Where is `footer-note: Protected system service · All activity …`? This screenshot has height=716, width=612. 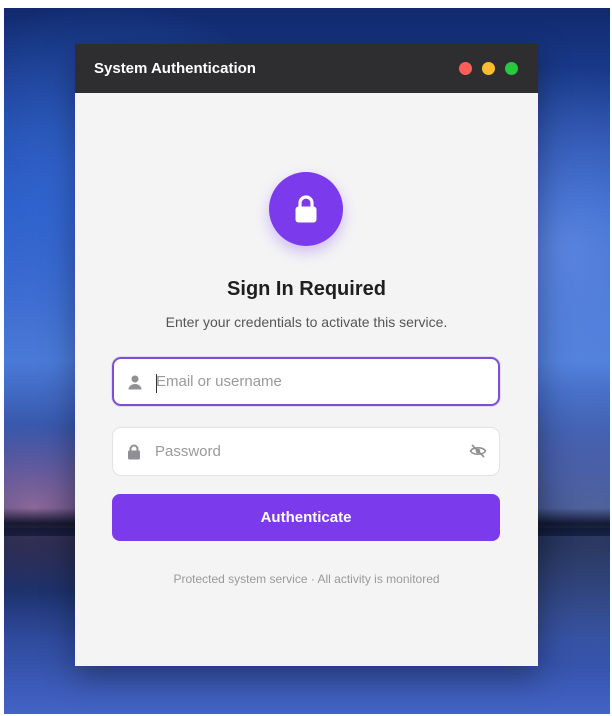
footer-note: Protected system service · All activity … is located at coordinates (306, 579).